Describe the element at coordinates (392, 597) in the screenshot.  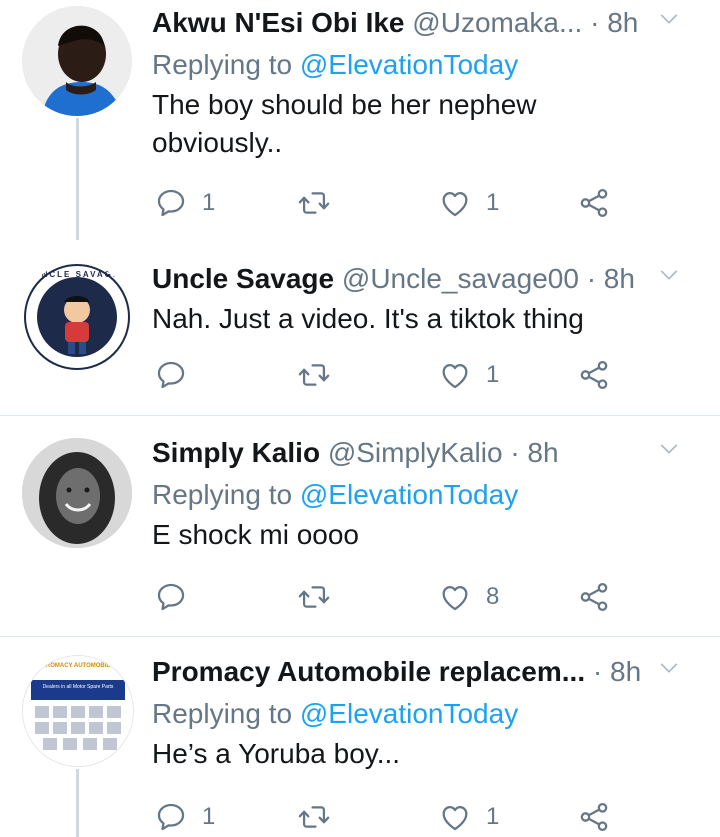
I see `tweet-actions: 8` at that location.